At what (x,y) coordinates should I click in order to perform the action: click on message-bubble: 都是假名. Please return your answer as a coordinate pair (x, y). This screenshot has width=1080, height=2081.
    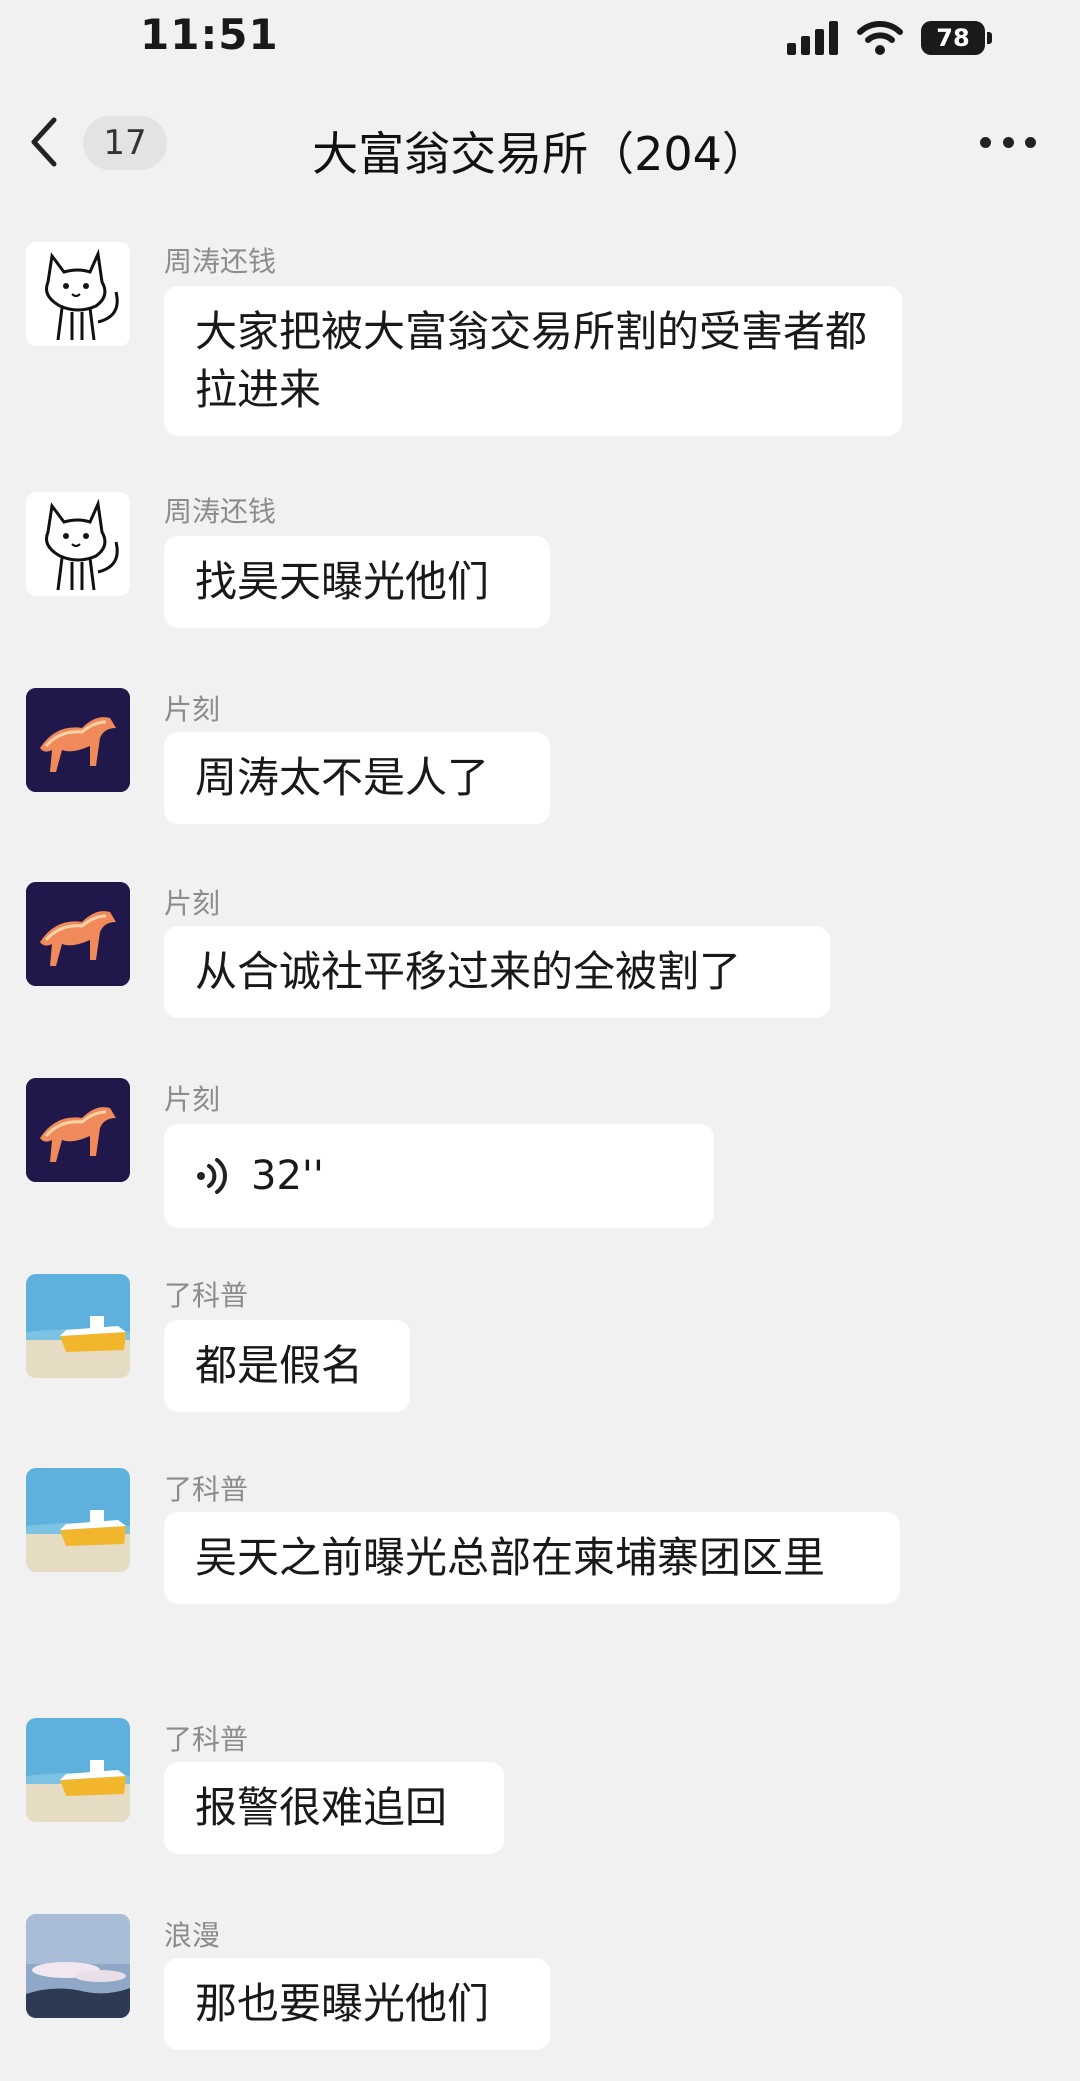
    Looking at the image, I should click on (287, 1366).